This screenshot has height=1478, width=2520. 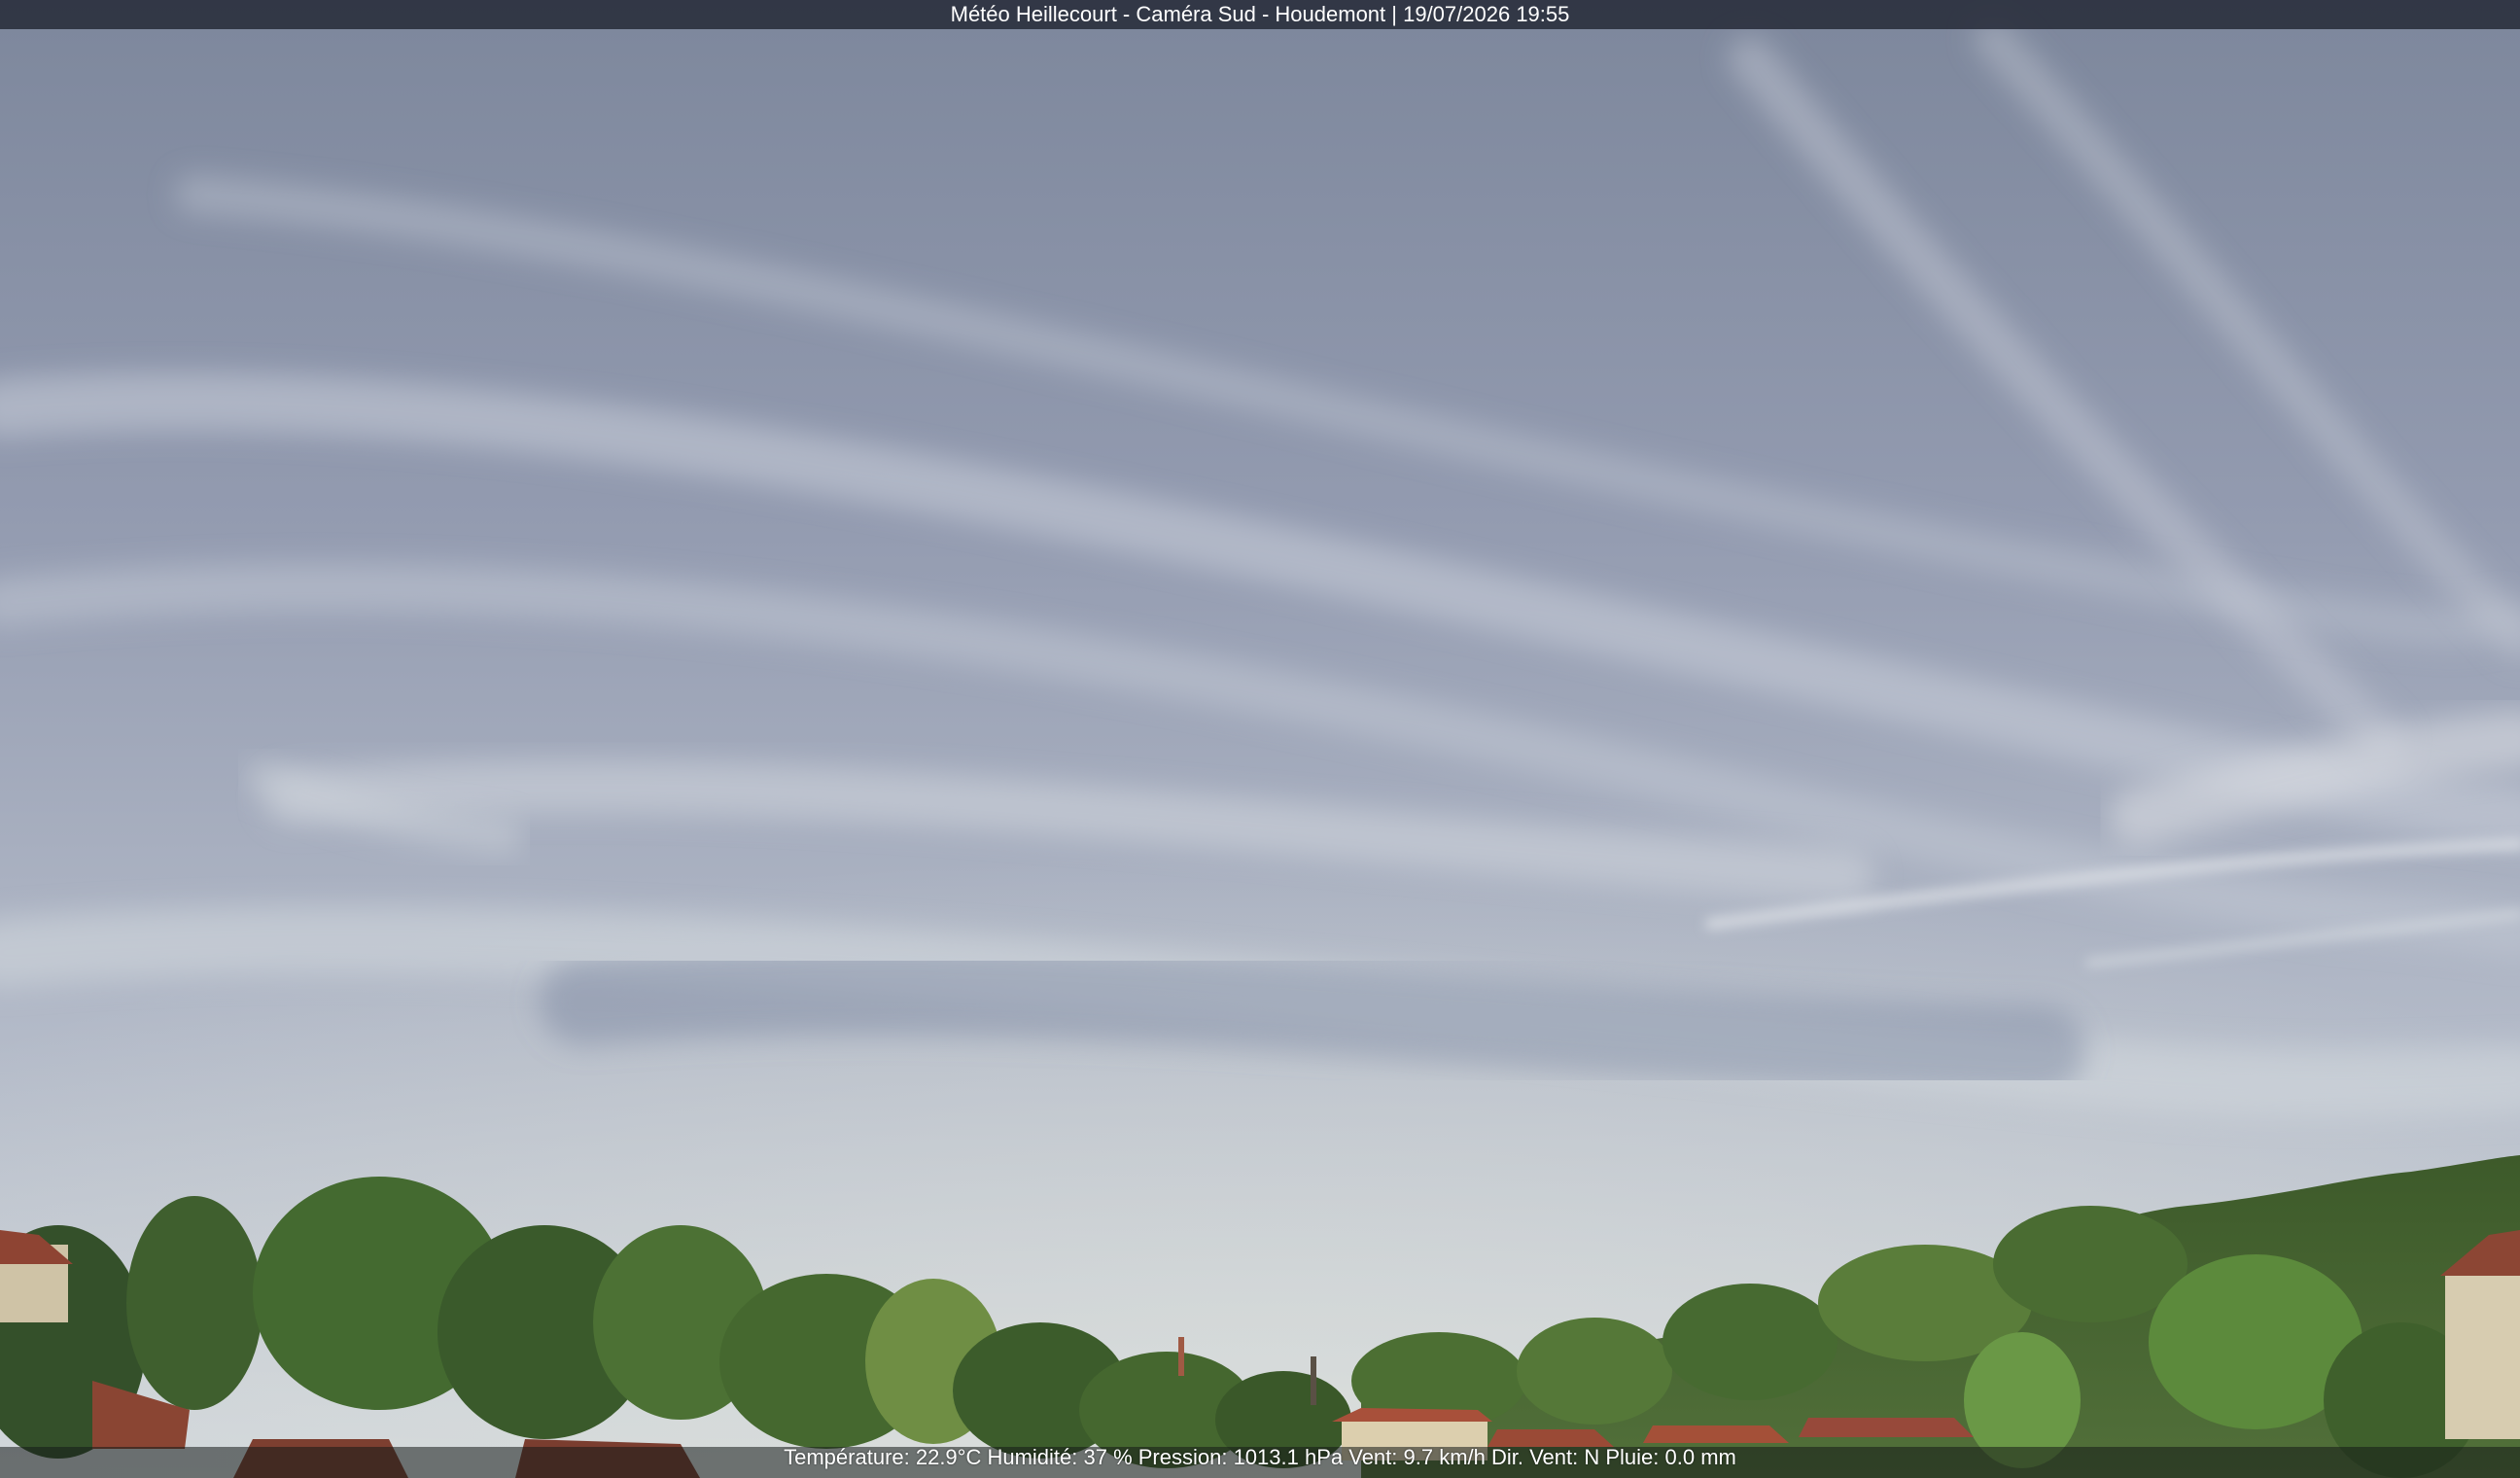 I want to click on distant-tower, so click(x=1181, y=1356).